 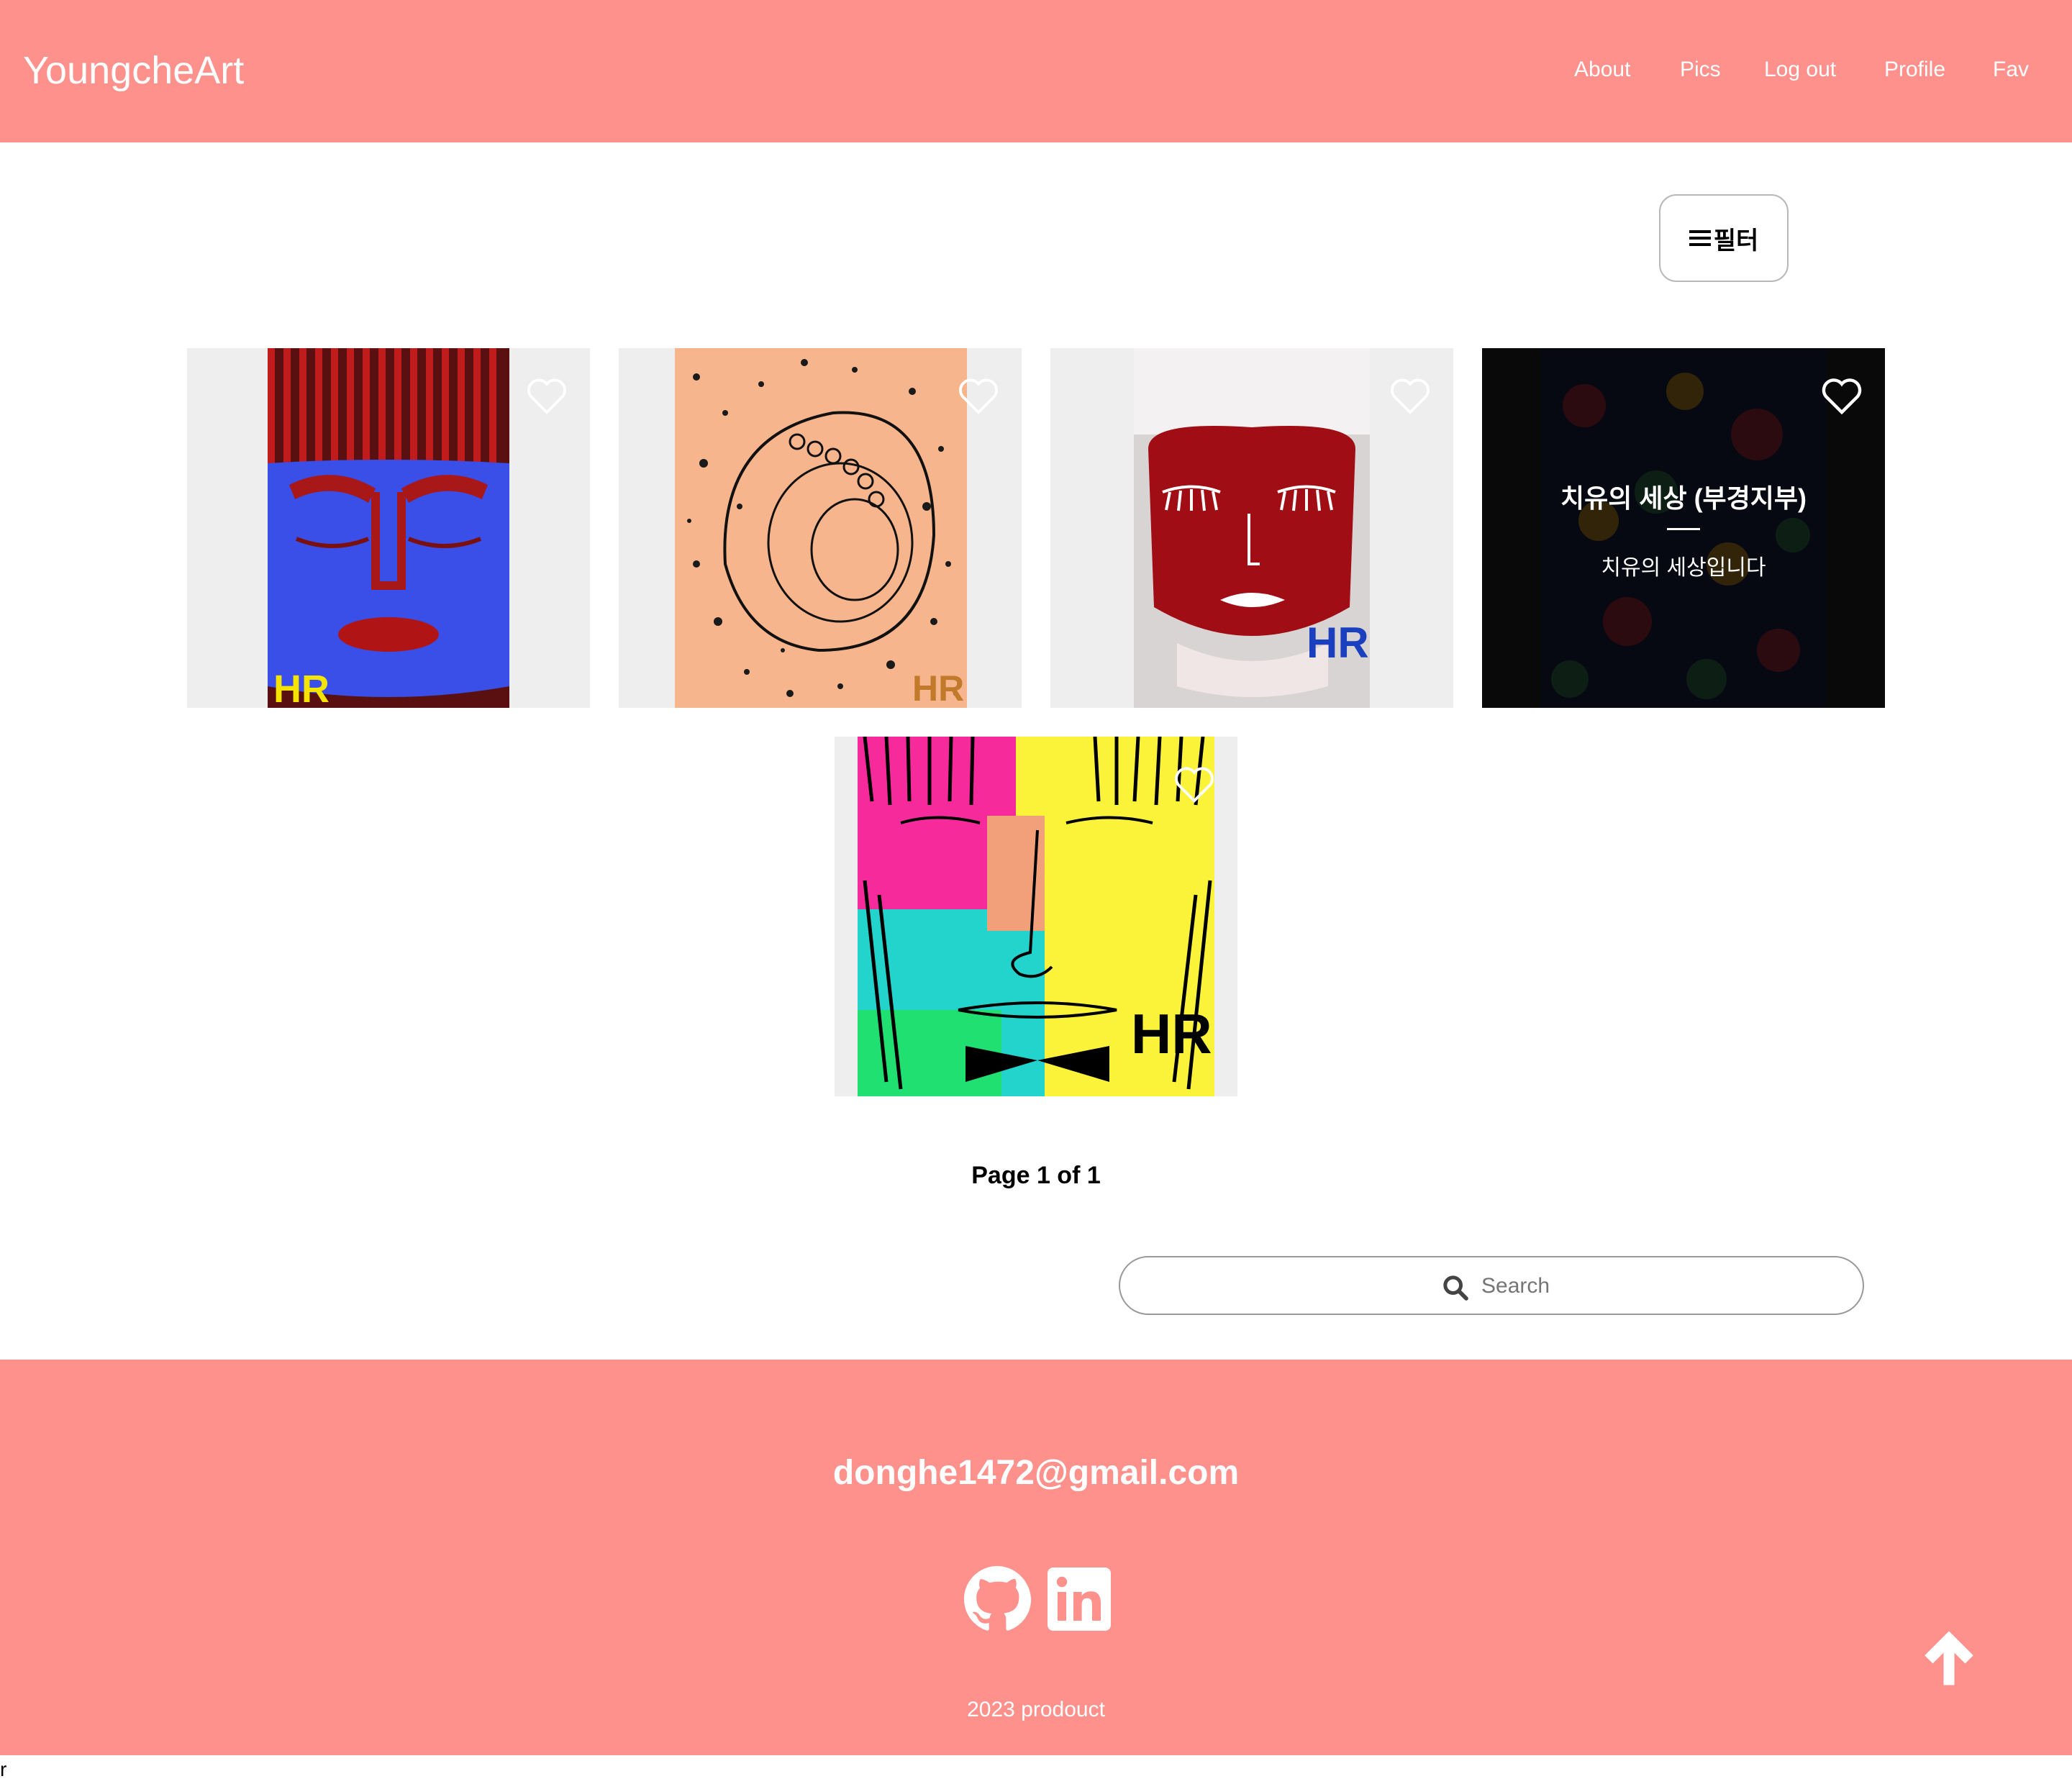 I want to click on filter-label: 필터, so click(x=1736, y=241).